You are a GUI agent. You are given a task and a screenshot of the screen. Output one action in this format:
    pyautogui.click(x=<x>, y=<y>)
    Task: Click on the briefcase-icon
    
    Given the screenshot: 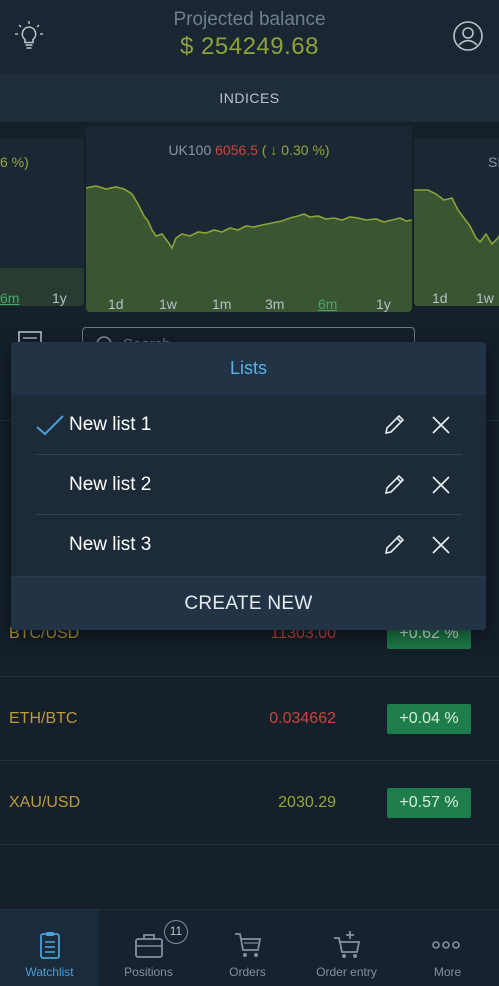 What is the action you would take?
    pyautogui.click(x=149, y=946)
    